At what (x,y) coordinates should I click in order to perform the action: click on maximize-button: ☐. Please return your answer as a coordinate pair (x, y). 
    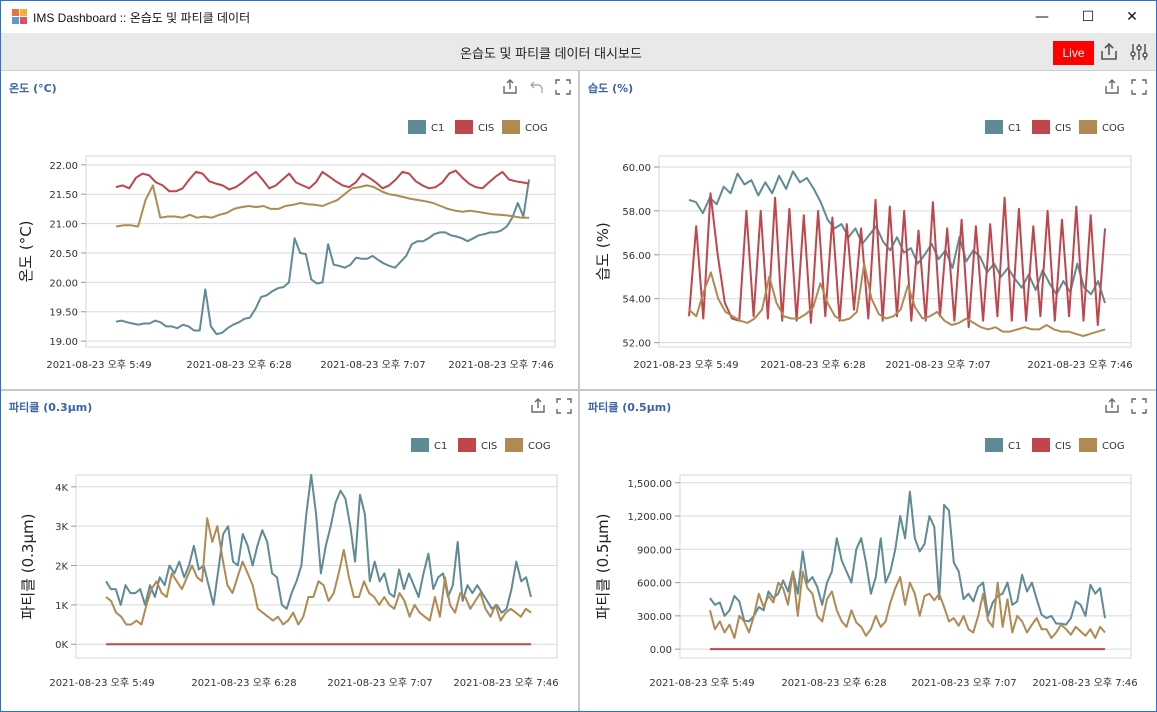
    Looking at the image, I should click on (1088, 17).